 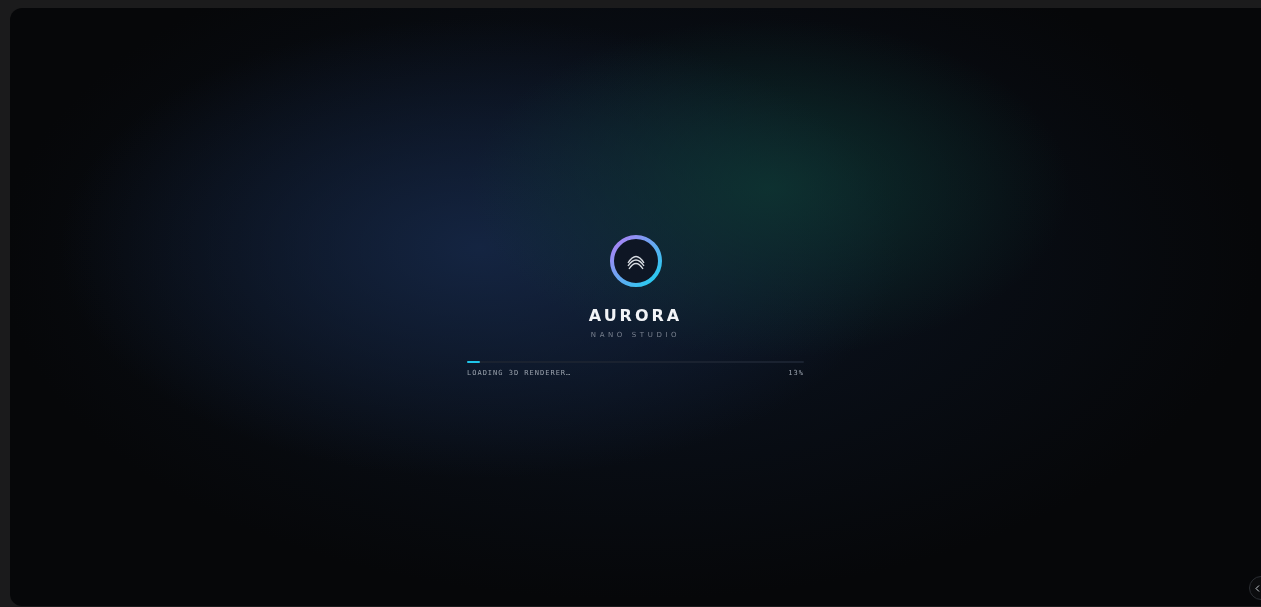 What do you see at coordinates (635, 315) in the screenshot?
I see `app-title: AURORA` at bounding box center [635, 315].